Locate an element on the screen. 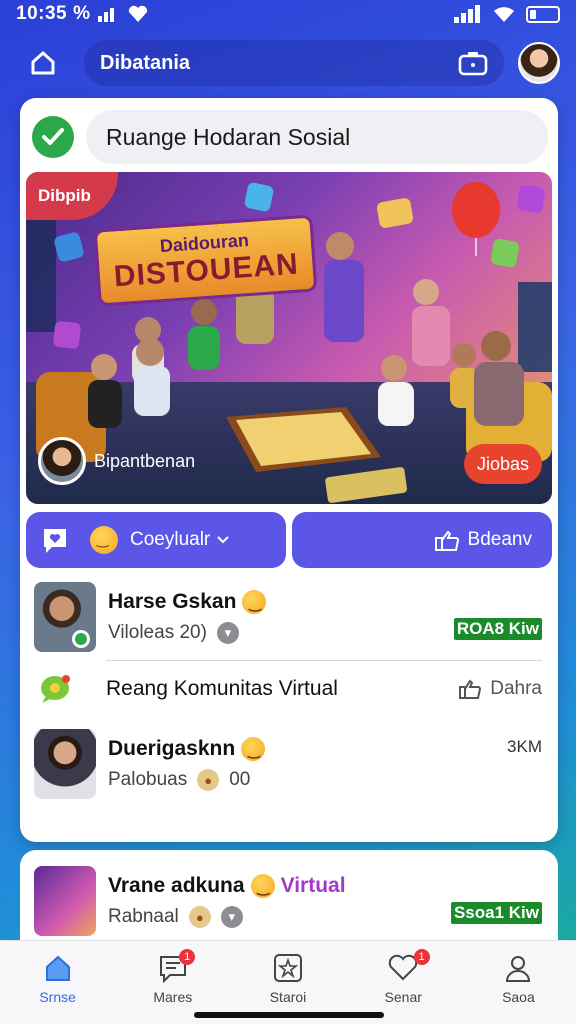  star-icon is located at coordinates (288, 968).